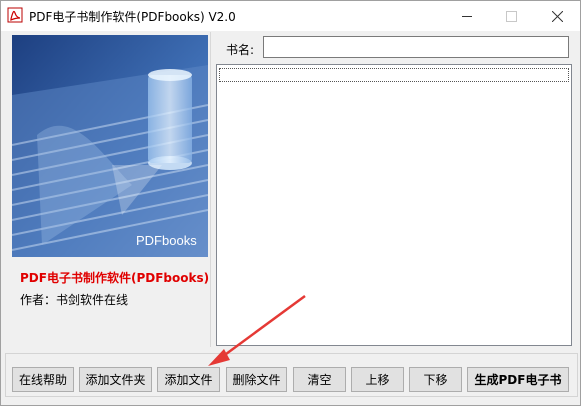 This screenshot has width=581, height=406. I want to click on add-folder-button: 添加文件夹, so click(115, 379).